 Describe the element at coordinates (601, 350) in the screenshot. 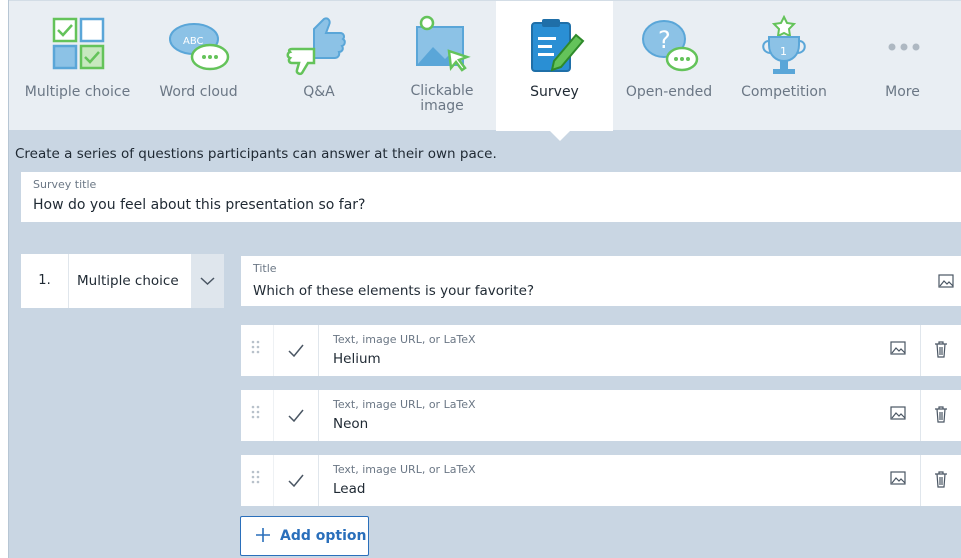

I see `option-row: Text, image URL, or LaTeX Helium` at that location.